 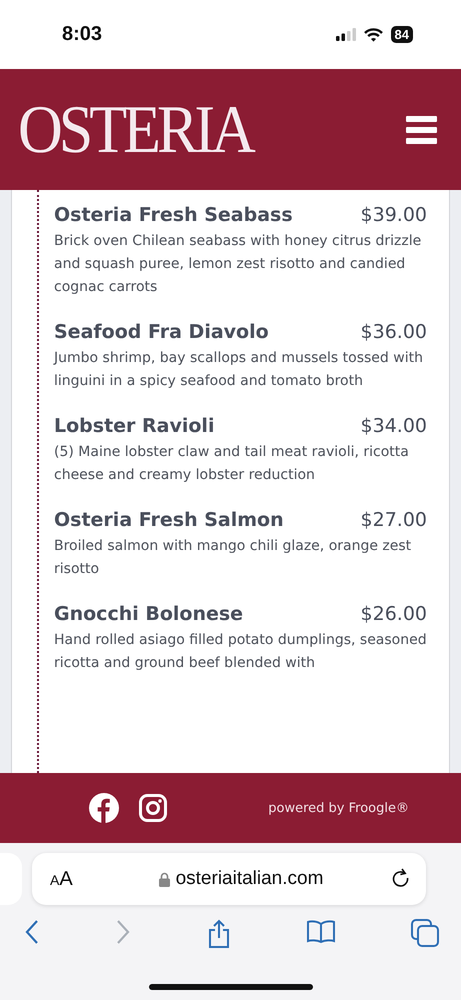 I want to click on dish-name: Gnocchi Bolonese, so click(x=149, y=614).